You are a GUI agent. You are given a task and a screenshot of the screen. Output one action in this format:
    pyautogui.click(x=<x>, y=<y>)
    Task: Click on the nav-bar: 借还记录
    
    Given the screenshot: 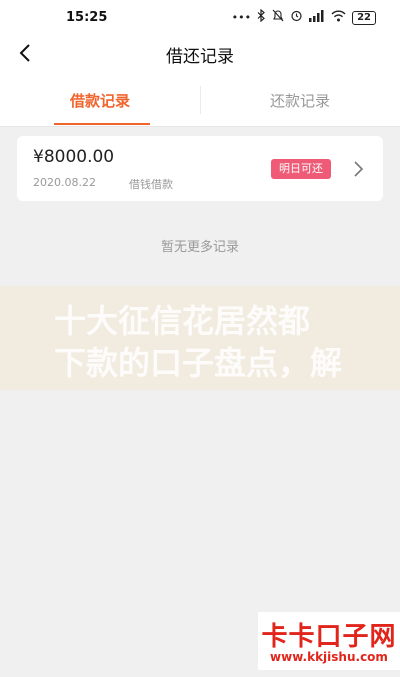 What is the action you would take?
    pyautogui.click(x=200, y=55)
    